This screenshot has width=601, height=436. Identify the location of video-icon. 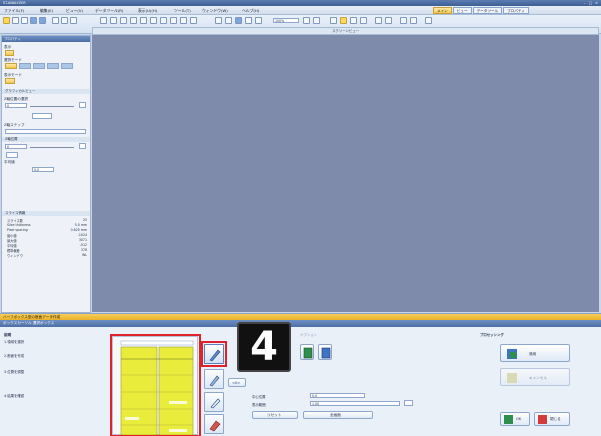
(413, 20).